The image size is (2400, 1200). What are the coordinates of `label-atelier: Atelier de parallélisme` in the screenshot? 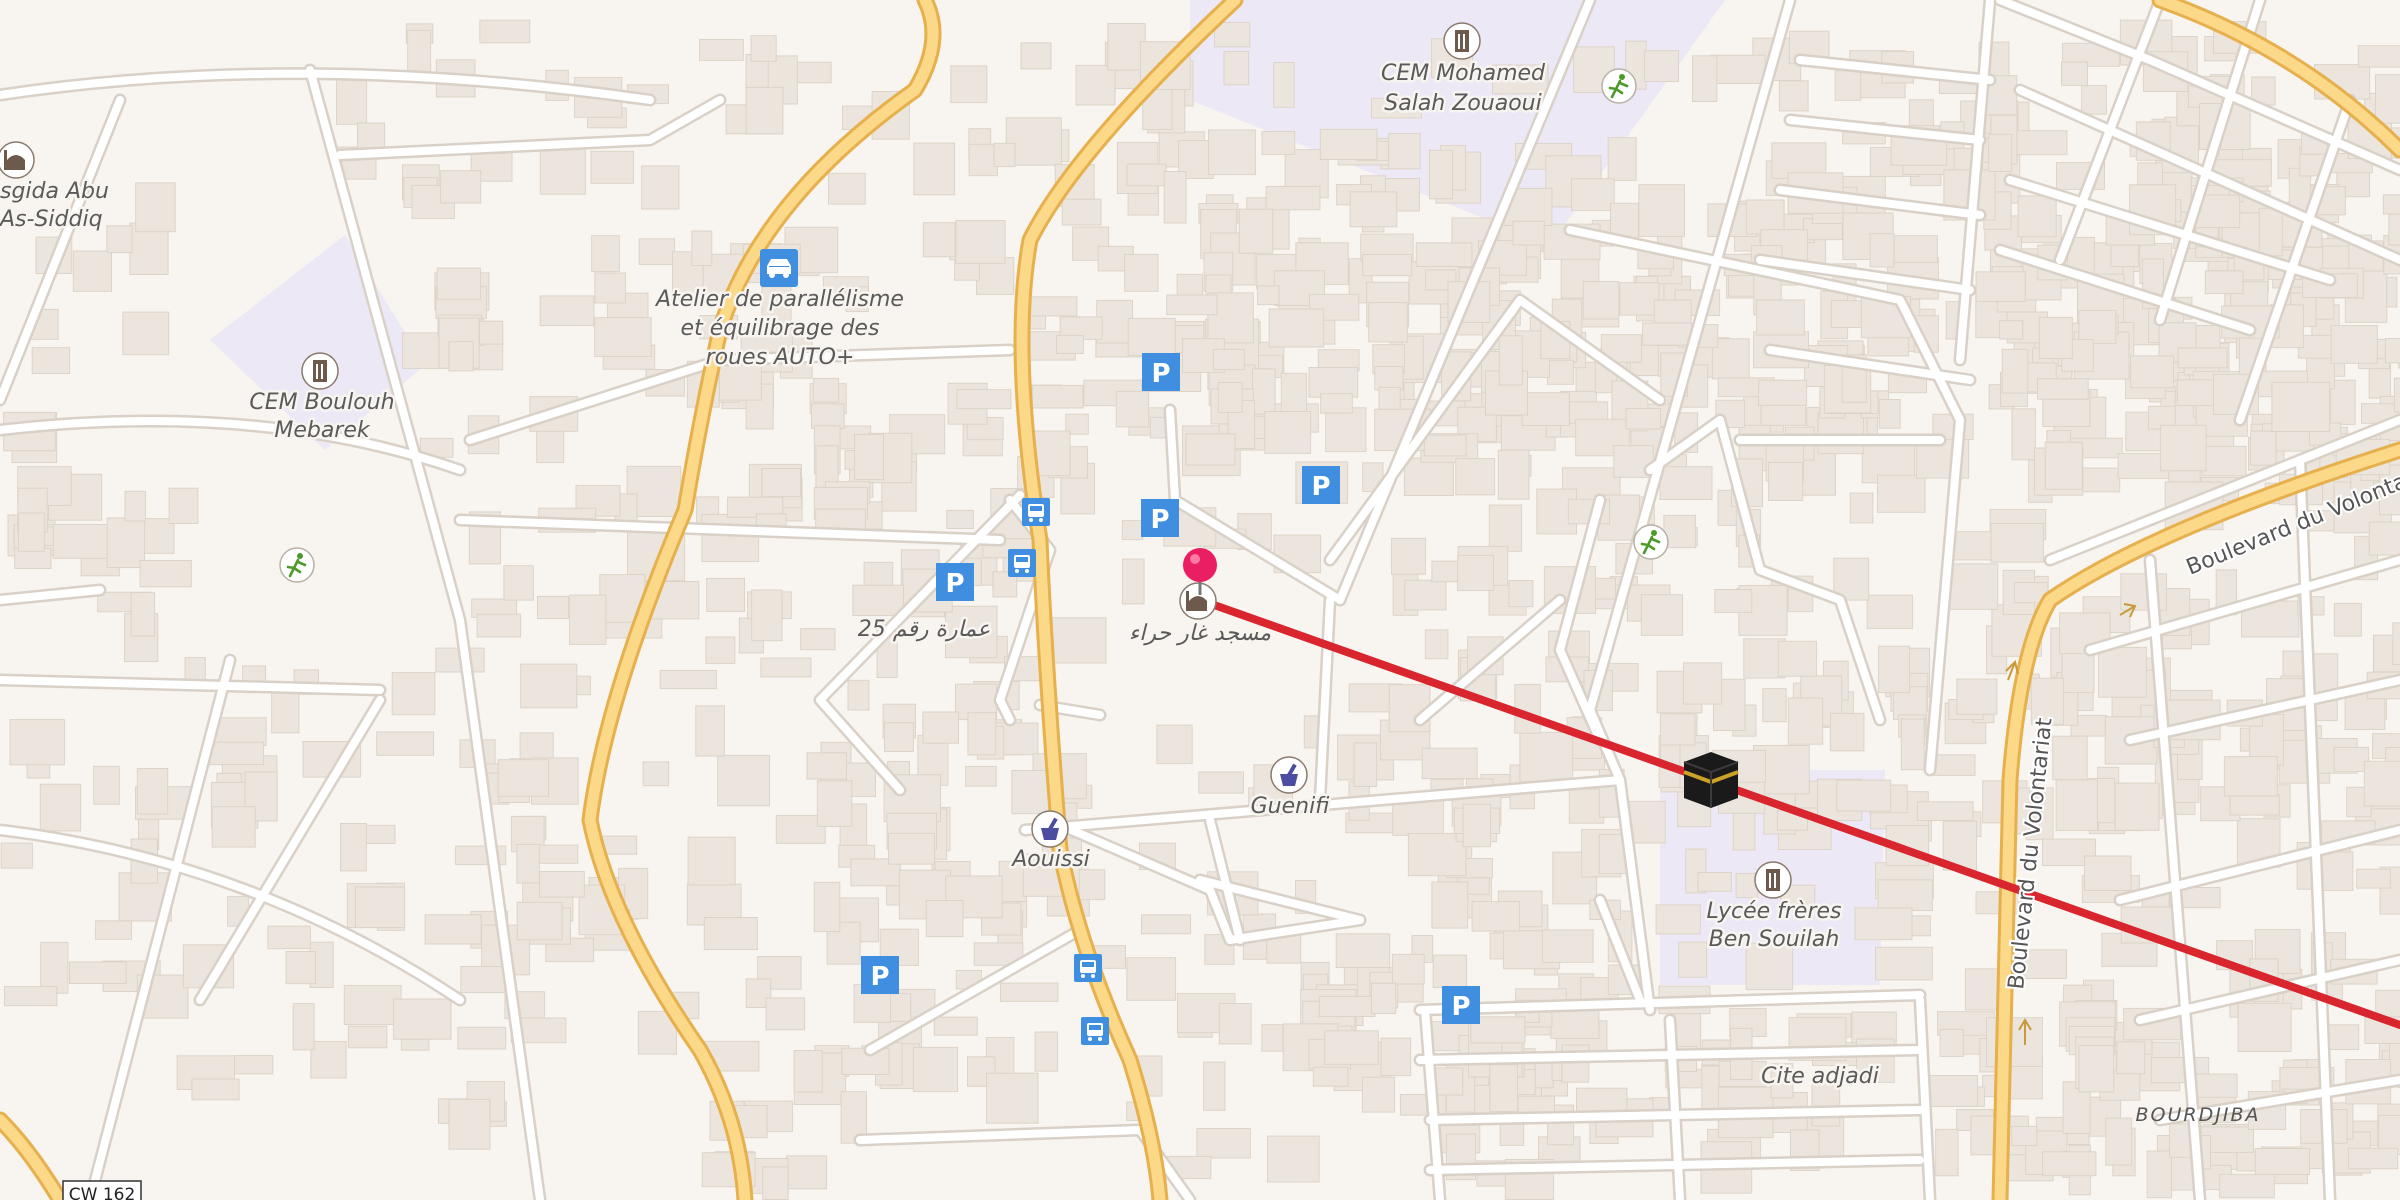 It's located at (779, 299).